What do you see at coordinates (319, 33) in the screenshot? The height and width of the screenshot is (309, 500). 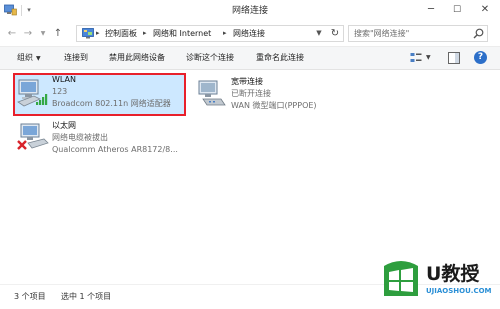 I see `address-dropdown-icon: ▼` at bounding box center [319, 33].